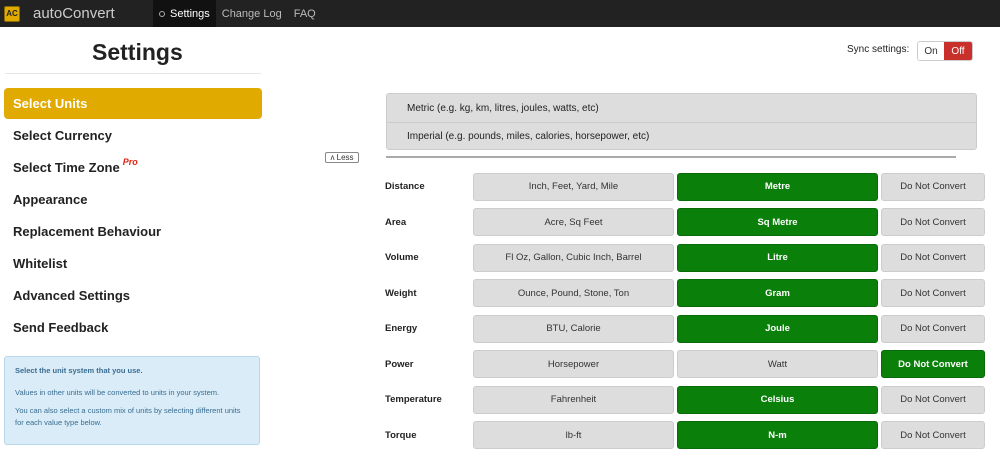  Describe the element at coordinates (958, 51) in the screenshot. I see `sync-off-button: Off` at that location.